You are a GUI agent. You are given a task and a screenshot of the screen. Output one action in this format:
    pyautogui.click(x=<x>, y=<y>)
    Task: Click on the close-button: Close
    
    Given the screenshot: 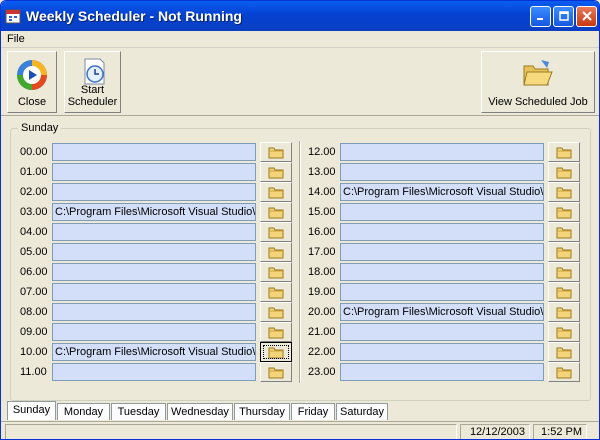 What is the action you would take?
    pyautogui.click(x=32, y=82)
    